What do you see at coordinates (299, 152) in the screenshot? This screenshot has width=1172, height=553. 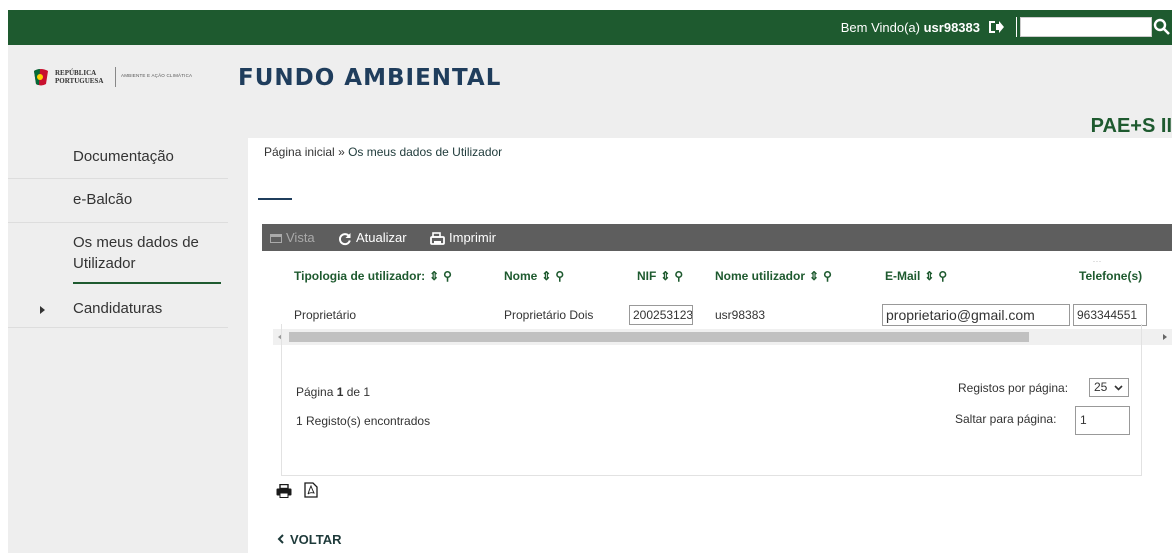 I see `breadcrumb-home: Página inicial` at bounding box center [299, 152].